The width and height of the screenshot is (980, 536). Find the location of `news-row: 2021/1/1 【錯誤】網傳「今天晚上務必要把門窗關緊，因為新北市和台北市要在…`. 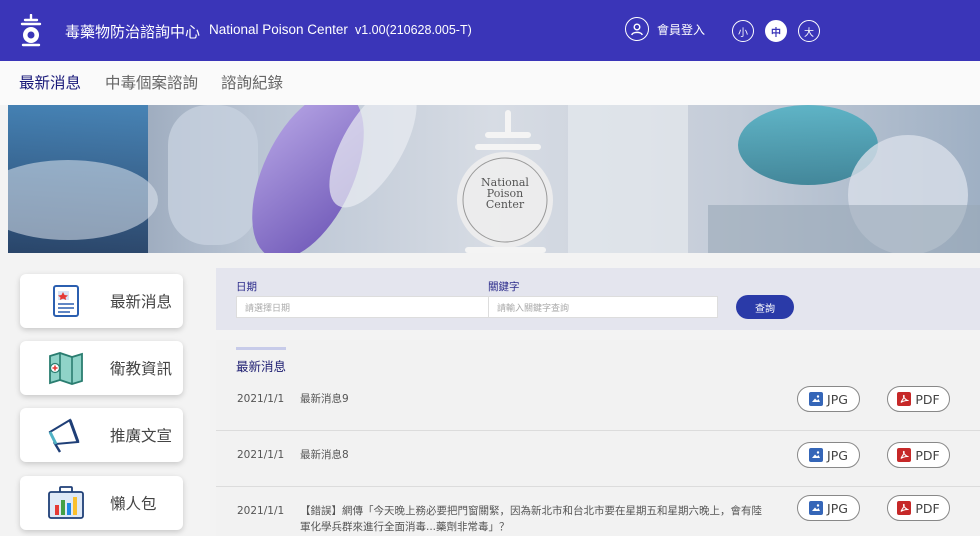

news-row: 2021/1/1 【錯誤】網傳「今天晚上務必要把門窗關緊，因為新北市和台北市要在… is located at coordinates (598, 511).